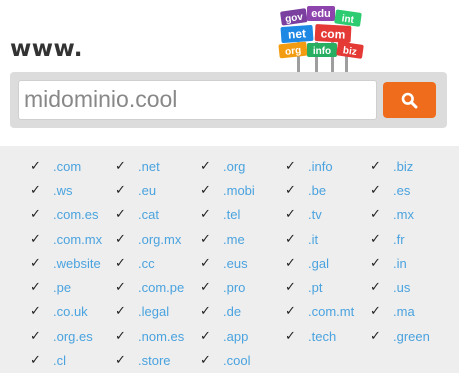 This screenshot has height=373, width=459. I want to click on domain-extension-item: ✓ .de, so click(242, 312).